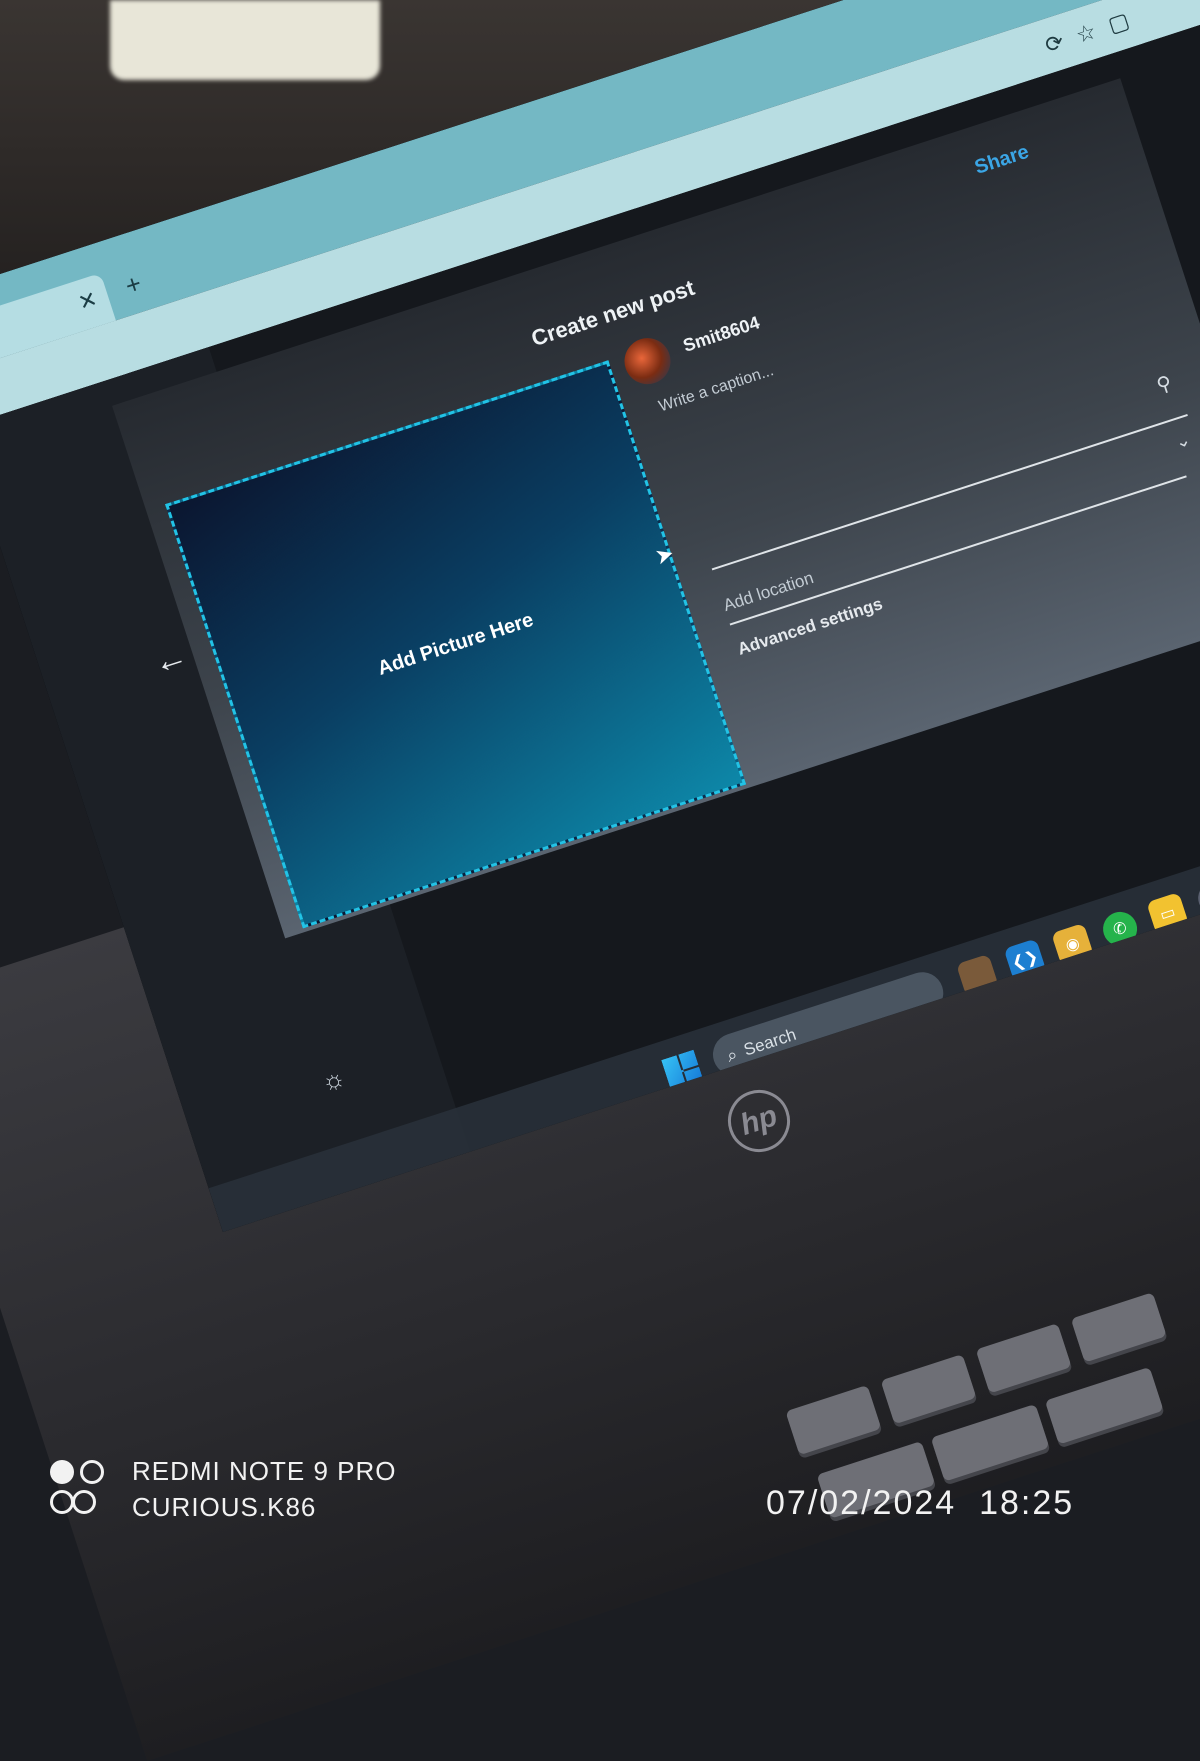 This screenshot has width=1200, height=1761. What do you see at coordinates (1183, 441) in the screenshot?
I see `chevron-down-icon: ⌄` at bounding box center [1183, 441].